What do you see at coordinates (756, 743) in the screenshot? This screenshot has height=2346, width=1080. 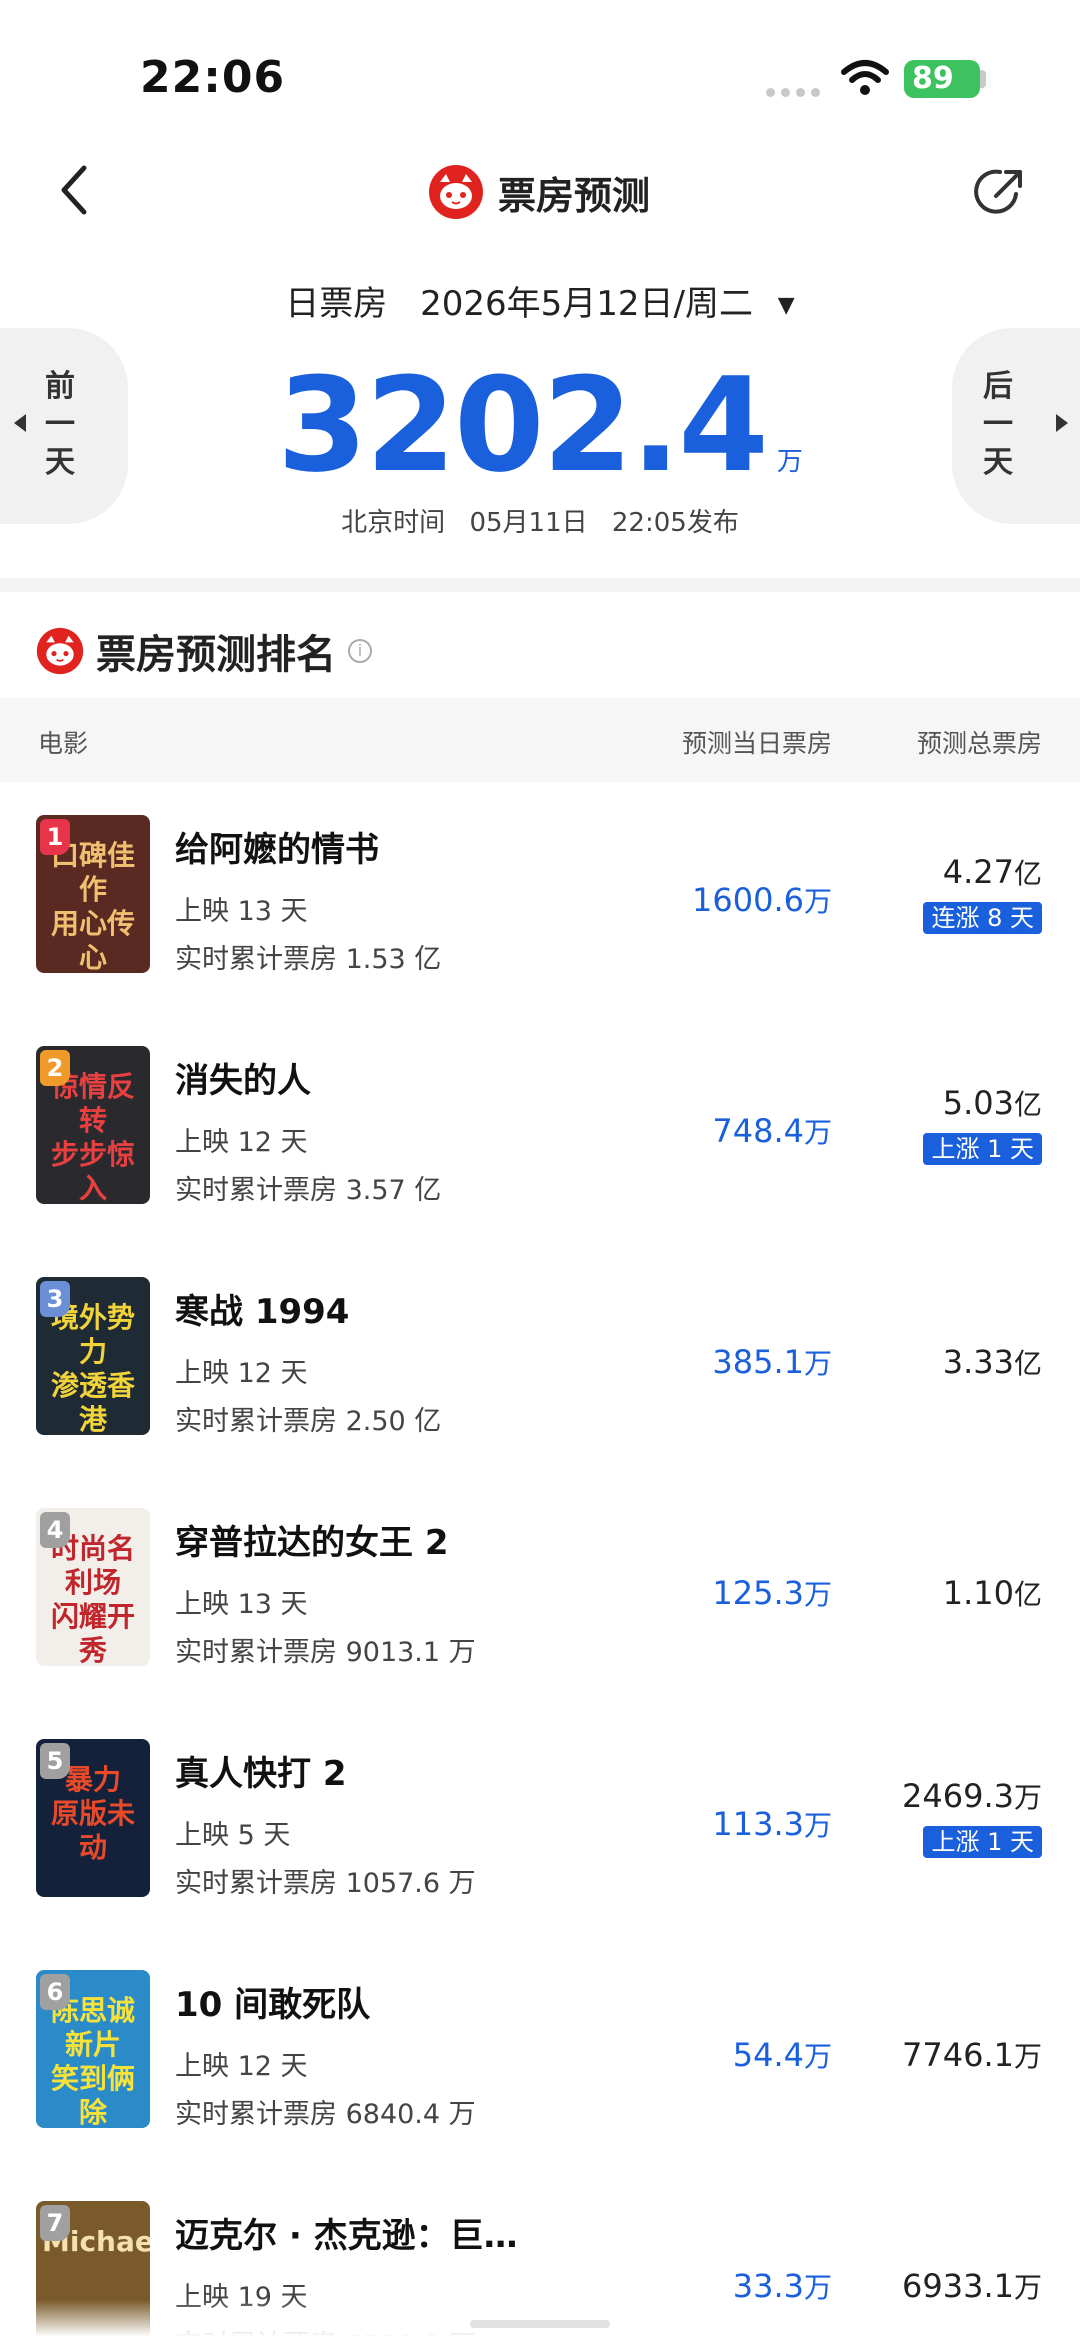 I see `header-today: 预测当日票房` at bounding box center [756, 743].